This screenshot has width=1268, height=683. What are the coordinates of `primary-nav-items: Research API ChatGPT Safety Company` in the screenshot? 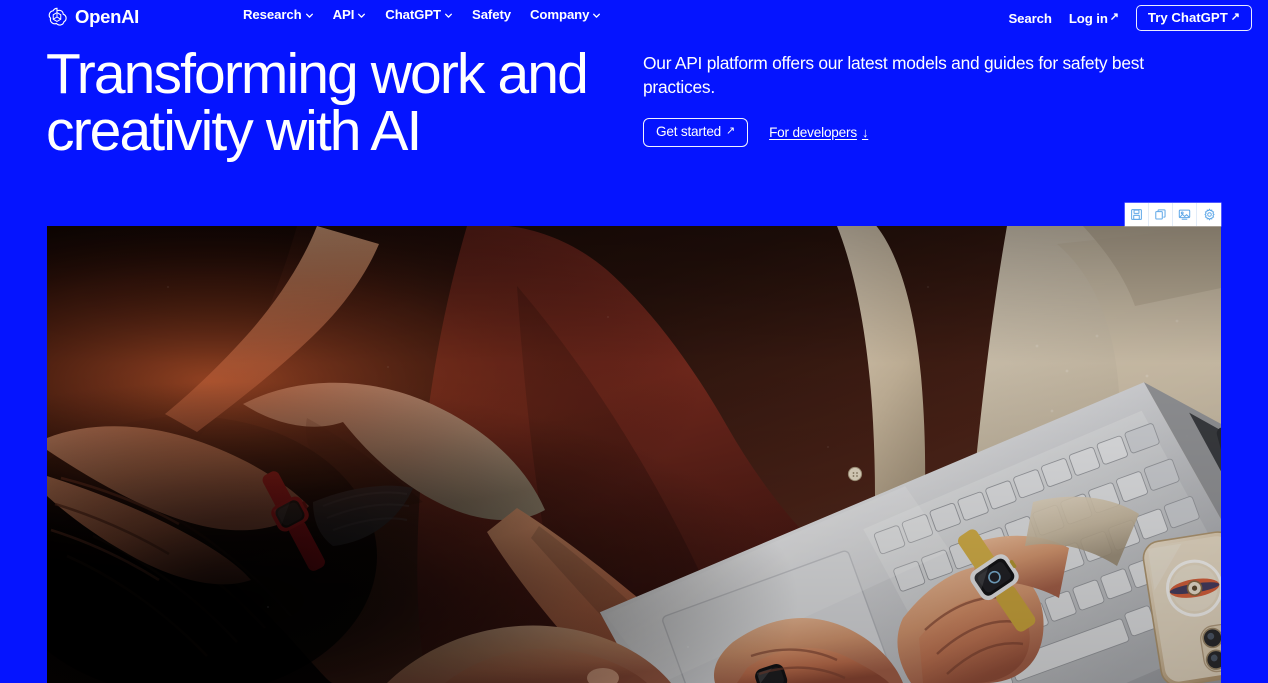 It's located at (422, 14).